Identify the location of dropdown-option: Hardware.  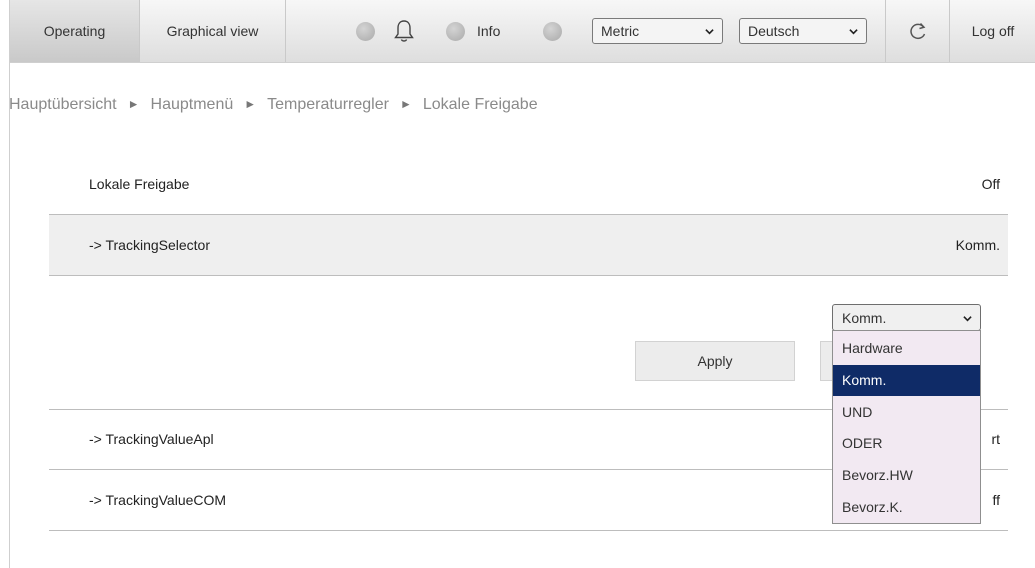
(906, 348).